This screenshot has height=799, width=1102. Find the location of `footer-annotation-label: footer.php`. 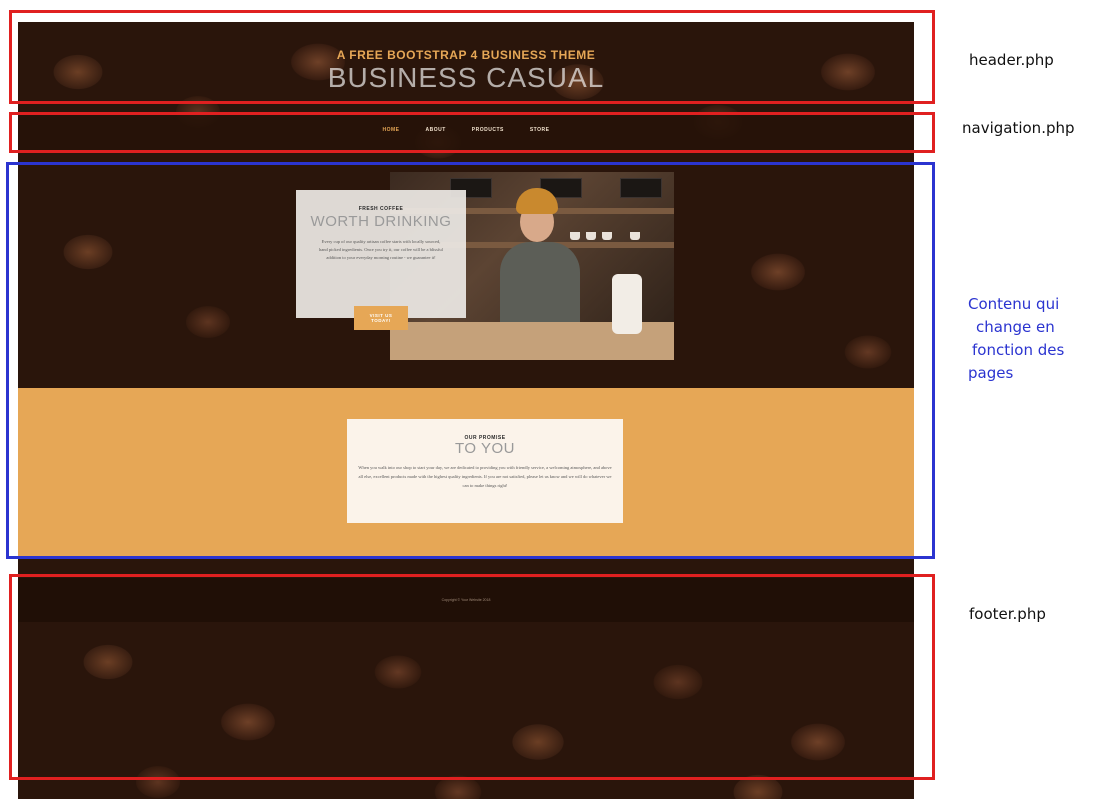

footer-annotation-label: footer.php is located at coordinates (1007, 614).